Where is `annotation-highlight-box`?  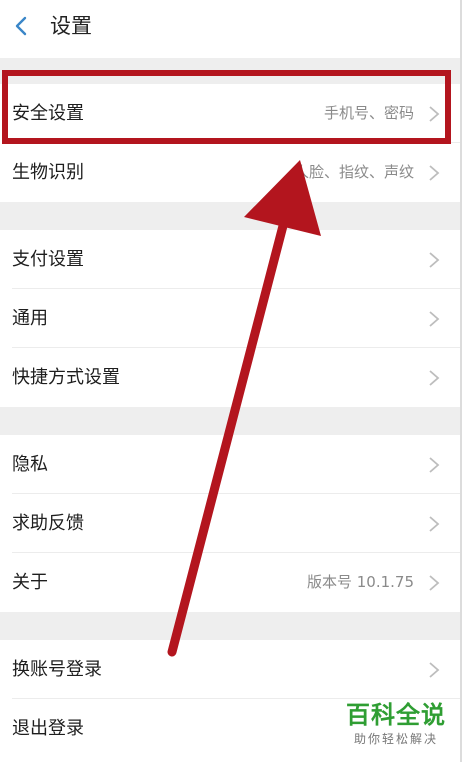 annotation-highlight-box is located at coordinates (226, 107).